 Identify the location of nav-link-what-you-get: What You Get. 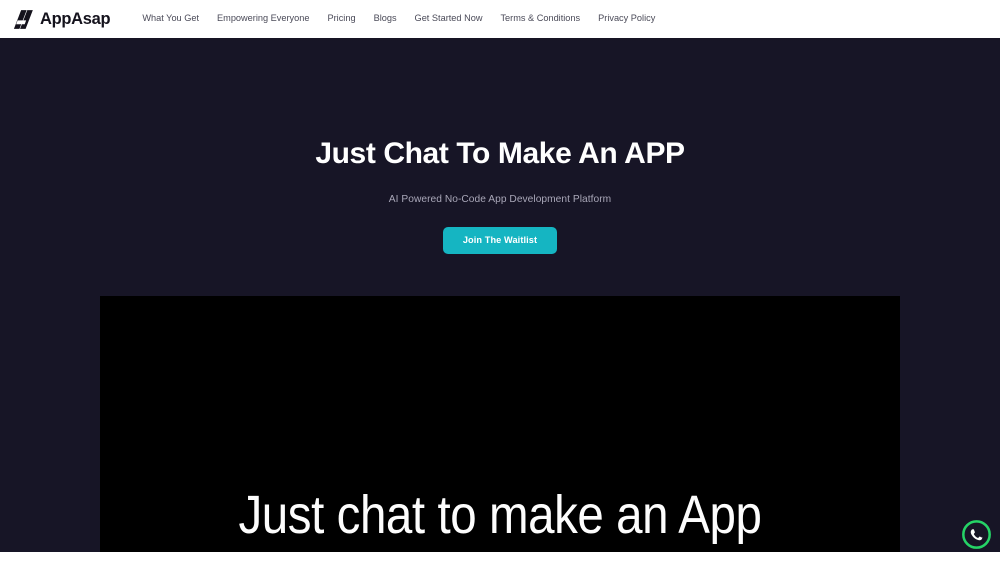
(170, 18).